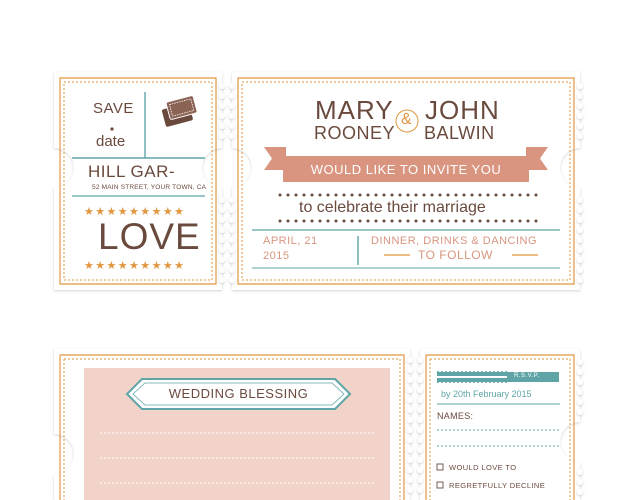 This screenshot has width=640, height=500. I want to click on rsvp-deadline: by 20th February 2015, so click(486, 394).